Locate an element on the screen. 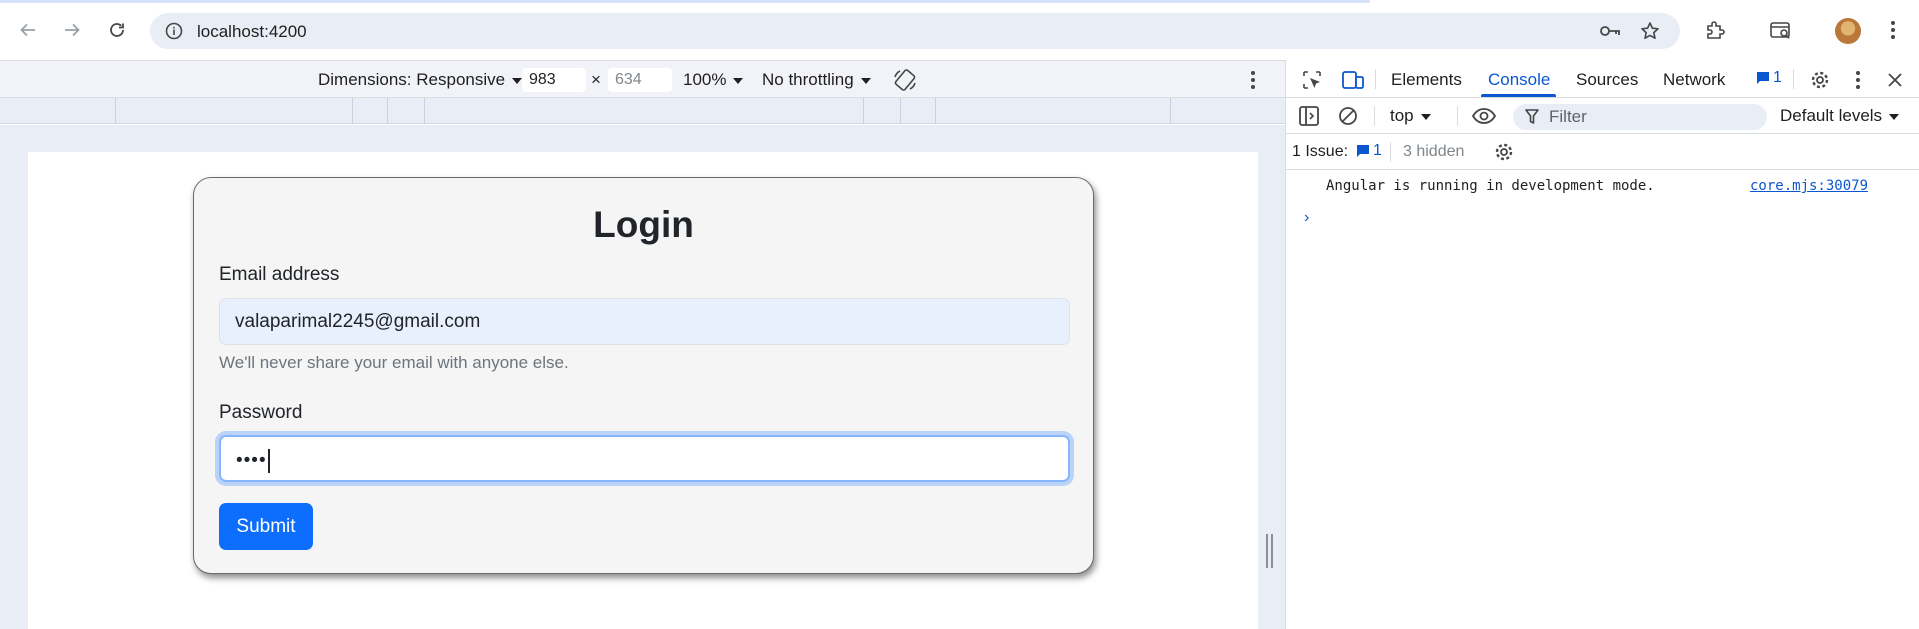  bookmark-star-icon is located at coordinates (1650, 33).